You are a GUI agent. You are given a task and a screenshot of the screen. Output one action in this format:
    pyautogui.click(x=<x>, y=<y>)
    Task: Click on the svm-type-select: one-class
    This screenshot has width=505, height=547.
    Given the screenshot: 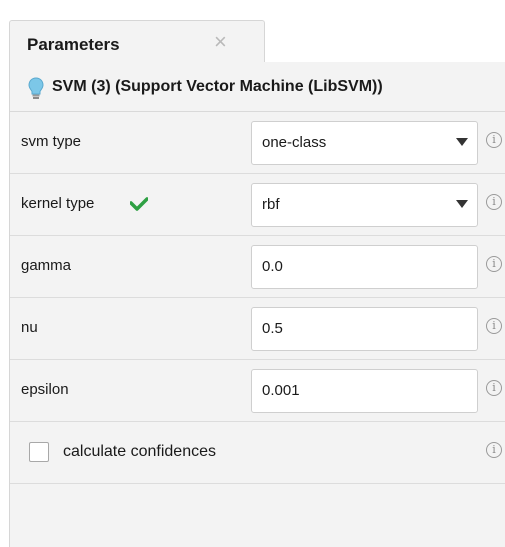 What is the action you would take?
    pyautogui.click(x=364, y=143)
    